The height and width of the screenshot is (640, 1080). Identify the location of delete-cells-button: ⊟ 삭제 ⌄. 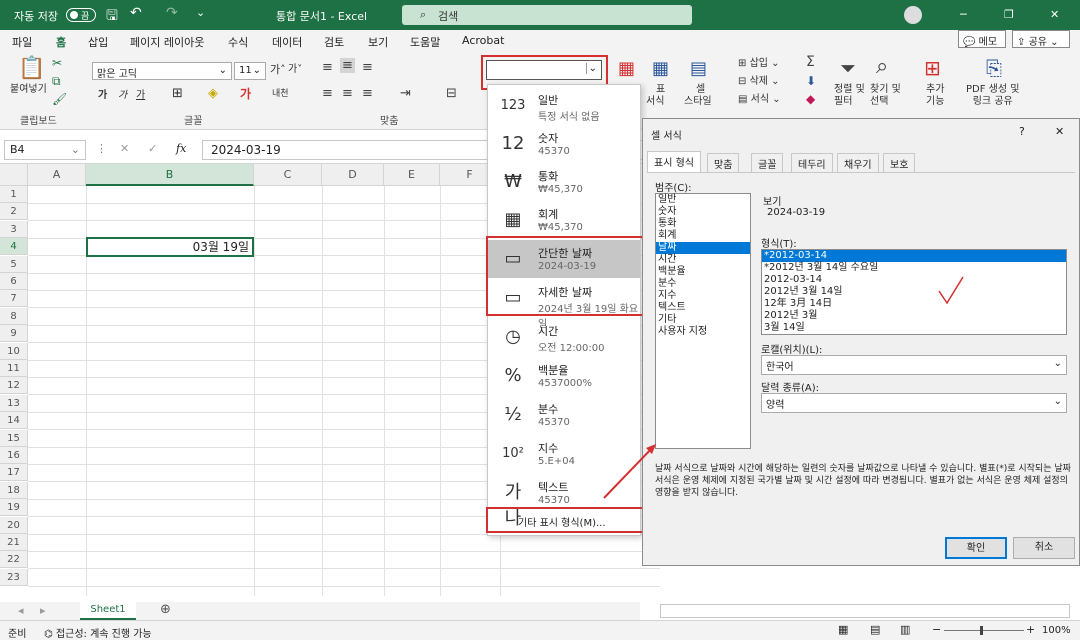
(759, 82).